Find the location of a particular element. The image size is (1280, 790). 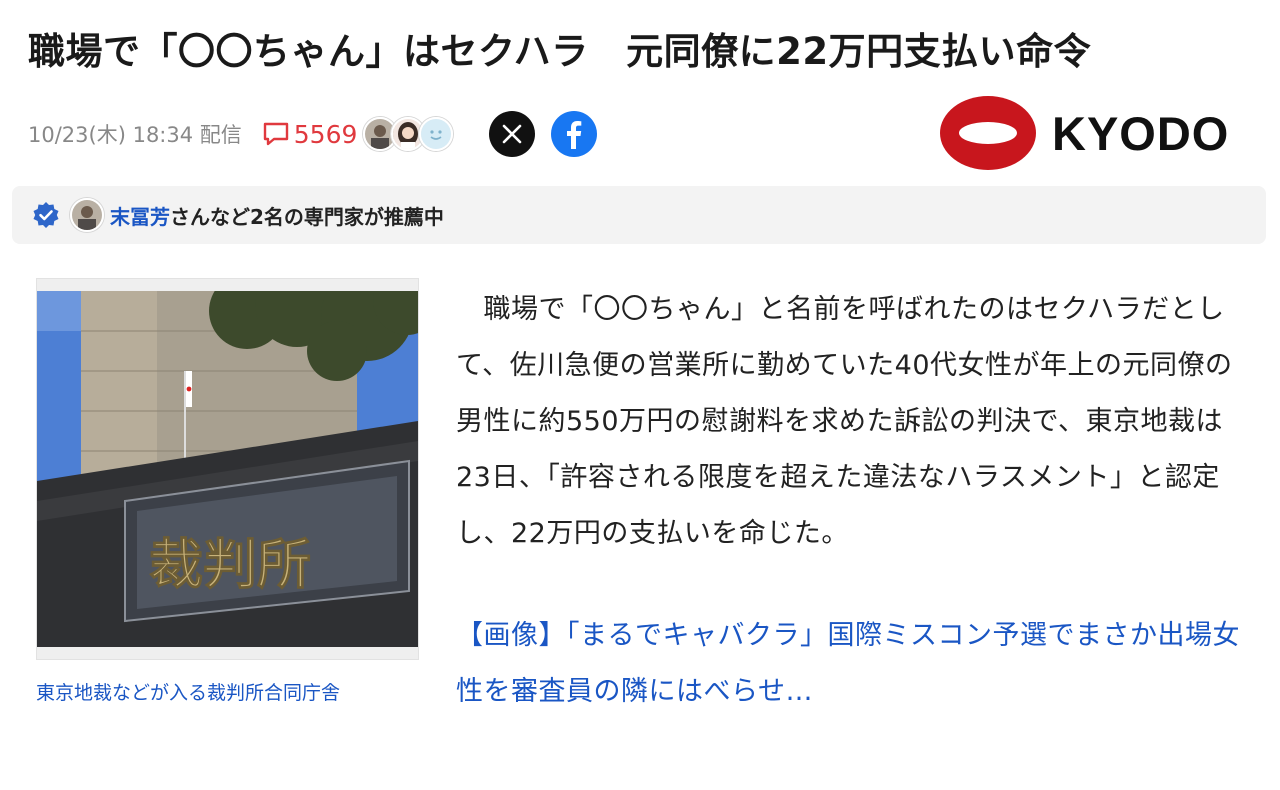

expert-recommendation-bar: 末冨芳さんなど2名の専門家が推薦中 is located at coordinates (639, 215).